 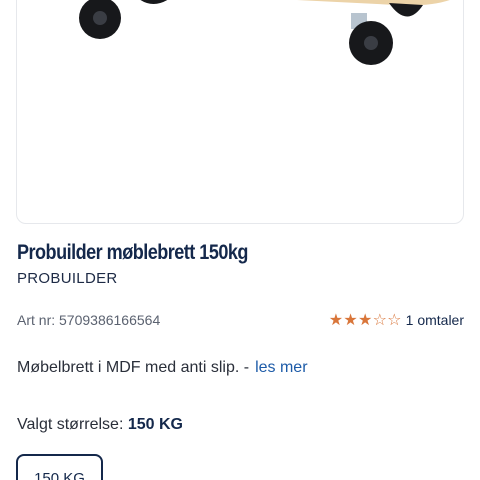 I want to click on rating: ★ ★ ★ ☆ ☆ 1 omtaler, so click(x=396, y=320).